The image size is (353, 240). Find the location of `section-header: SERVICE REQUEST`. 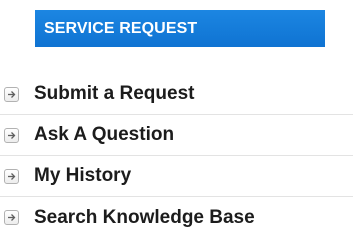

section-header: SERVICE REQUEST is located at coordinates (180, 28).